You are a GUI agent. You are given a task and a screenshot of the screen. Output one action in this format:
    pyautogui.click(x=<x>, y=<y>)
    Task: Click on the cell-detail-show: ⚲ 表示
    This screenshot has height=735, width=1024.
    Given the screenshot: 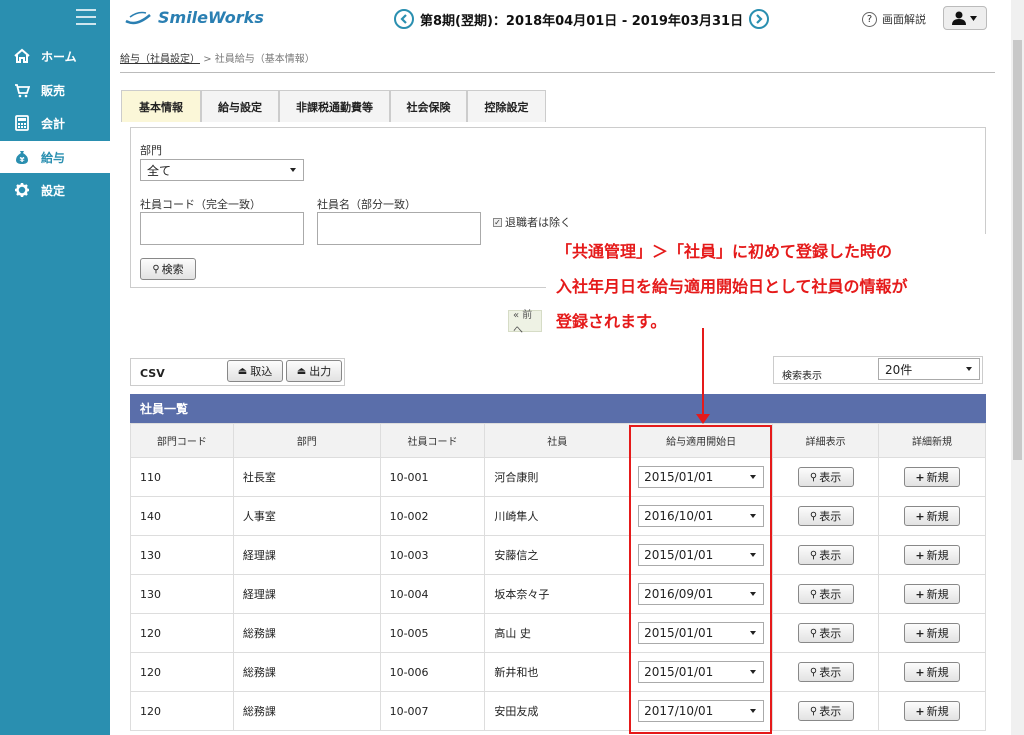 What is the action you would take?
    pyautogui.click(x=826, y=711)
    